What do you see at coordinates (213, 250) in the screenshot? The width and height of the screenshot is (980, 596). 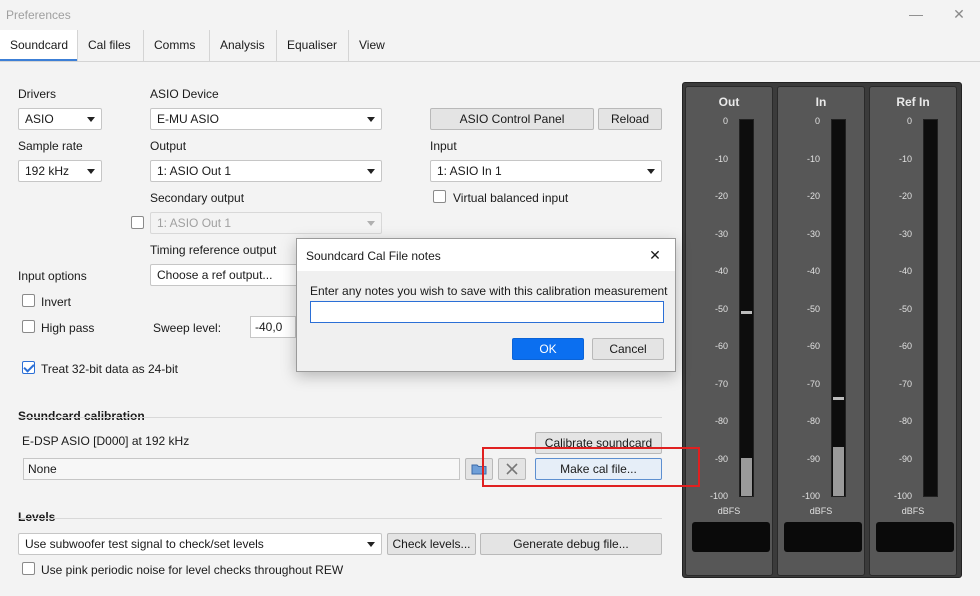 I see `timing-ref-label: Timing reference output` at bounding box center [213, 250].